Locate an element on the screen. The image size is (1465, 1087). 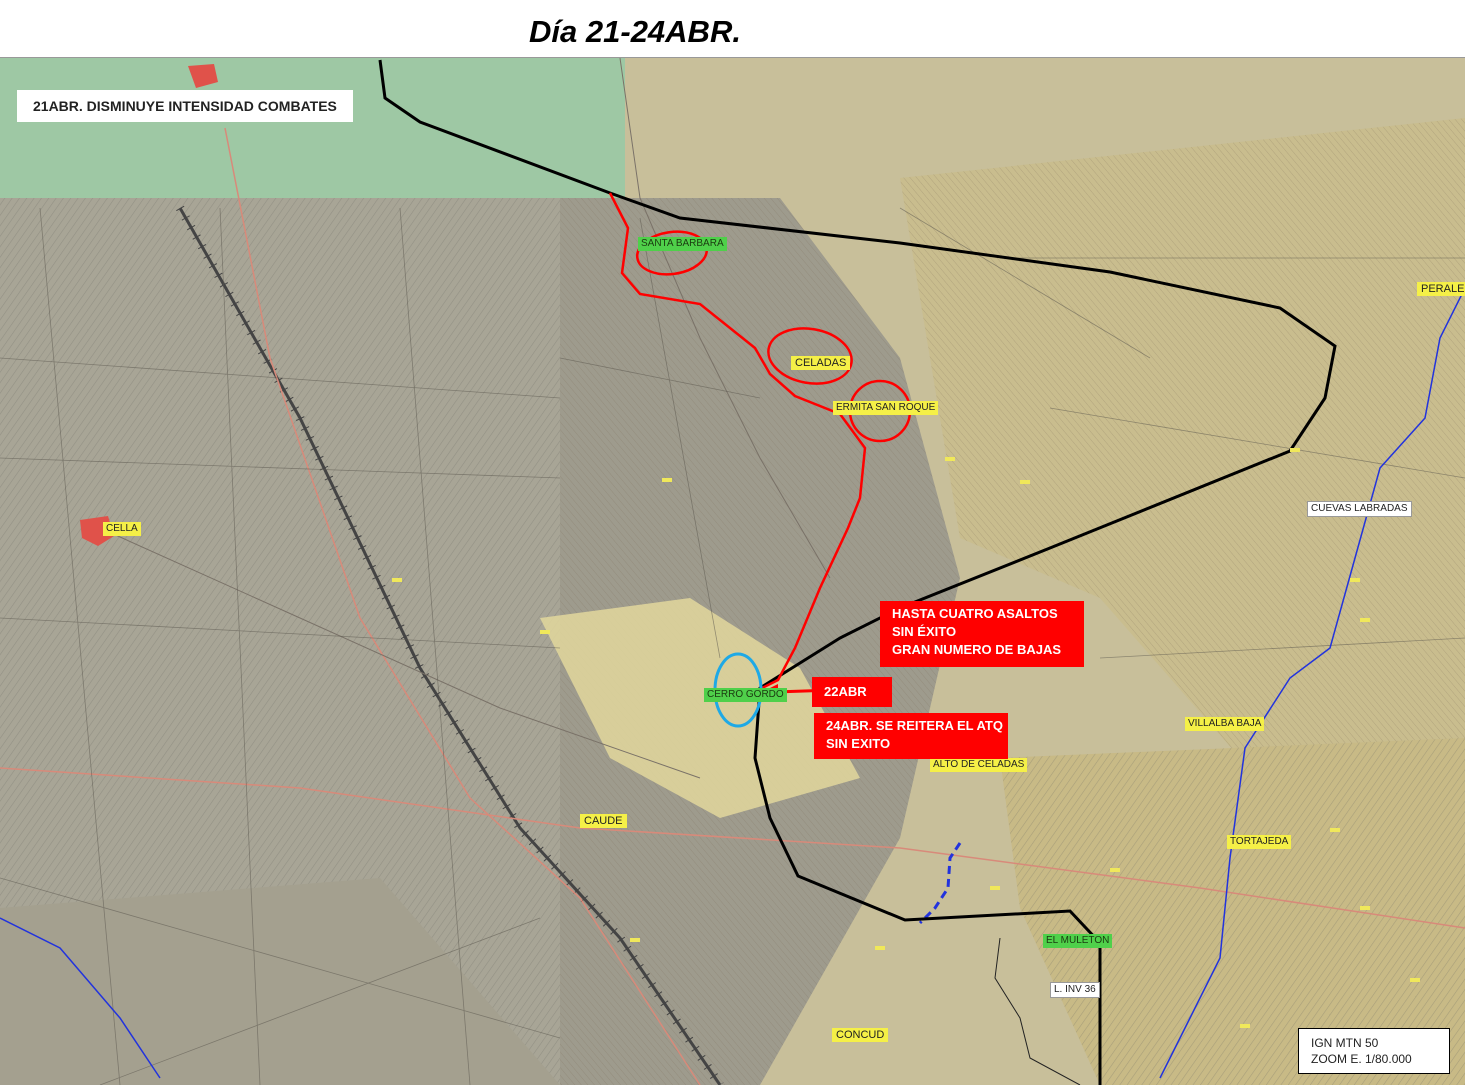
callout-assaults-line1: HASTA CUATRO ASALTOS is located at coordinates (975, 613).